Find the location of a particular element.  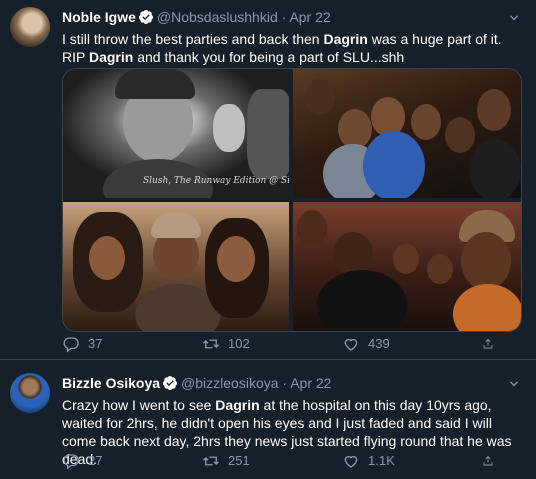

reply-count: 27 is located at coordinates (95, 460).